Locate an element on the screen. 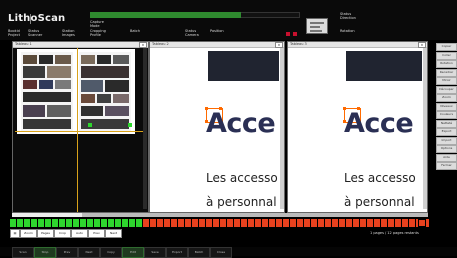  side-tool-button: Export is located at coordinates (446, 132).